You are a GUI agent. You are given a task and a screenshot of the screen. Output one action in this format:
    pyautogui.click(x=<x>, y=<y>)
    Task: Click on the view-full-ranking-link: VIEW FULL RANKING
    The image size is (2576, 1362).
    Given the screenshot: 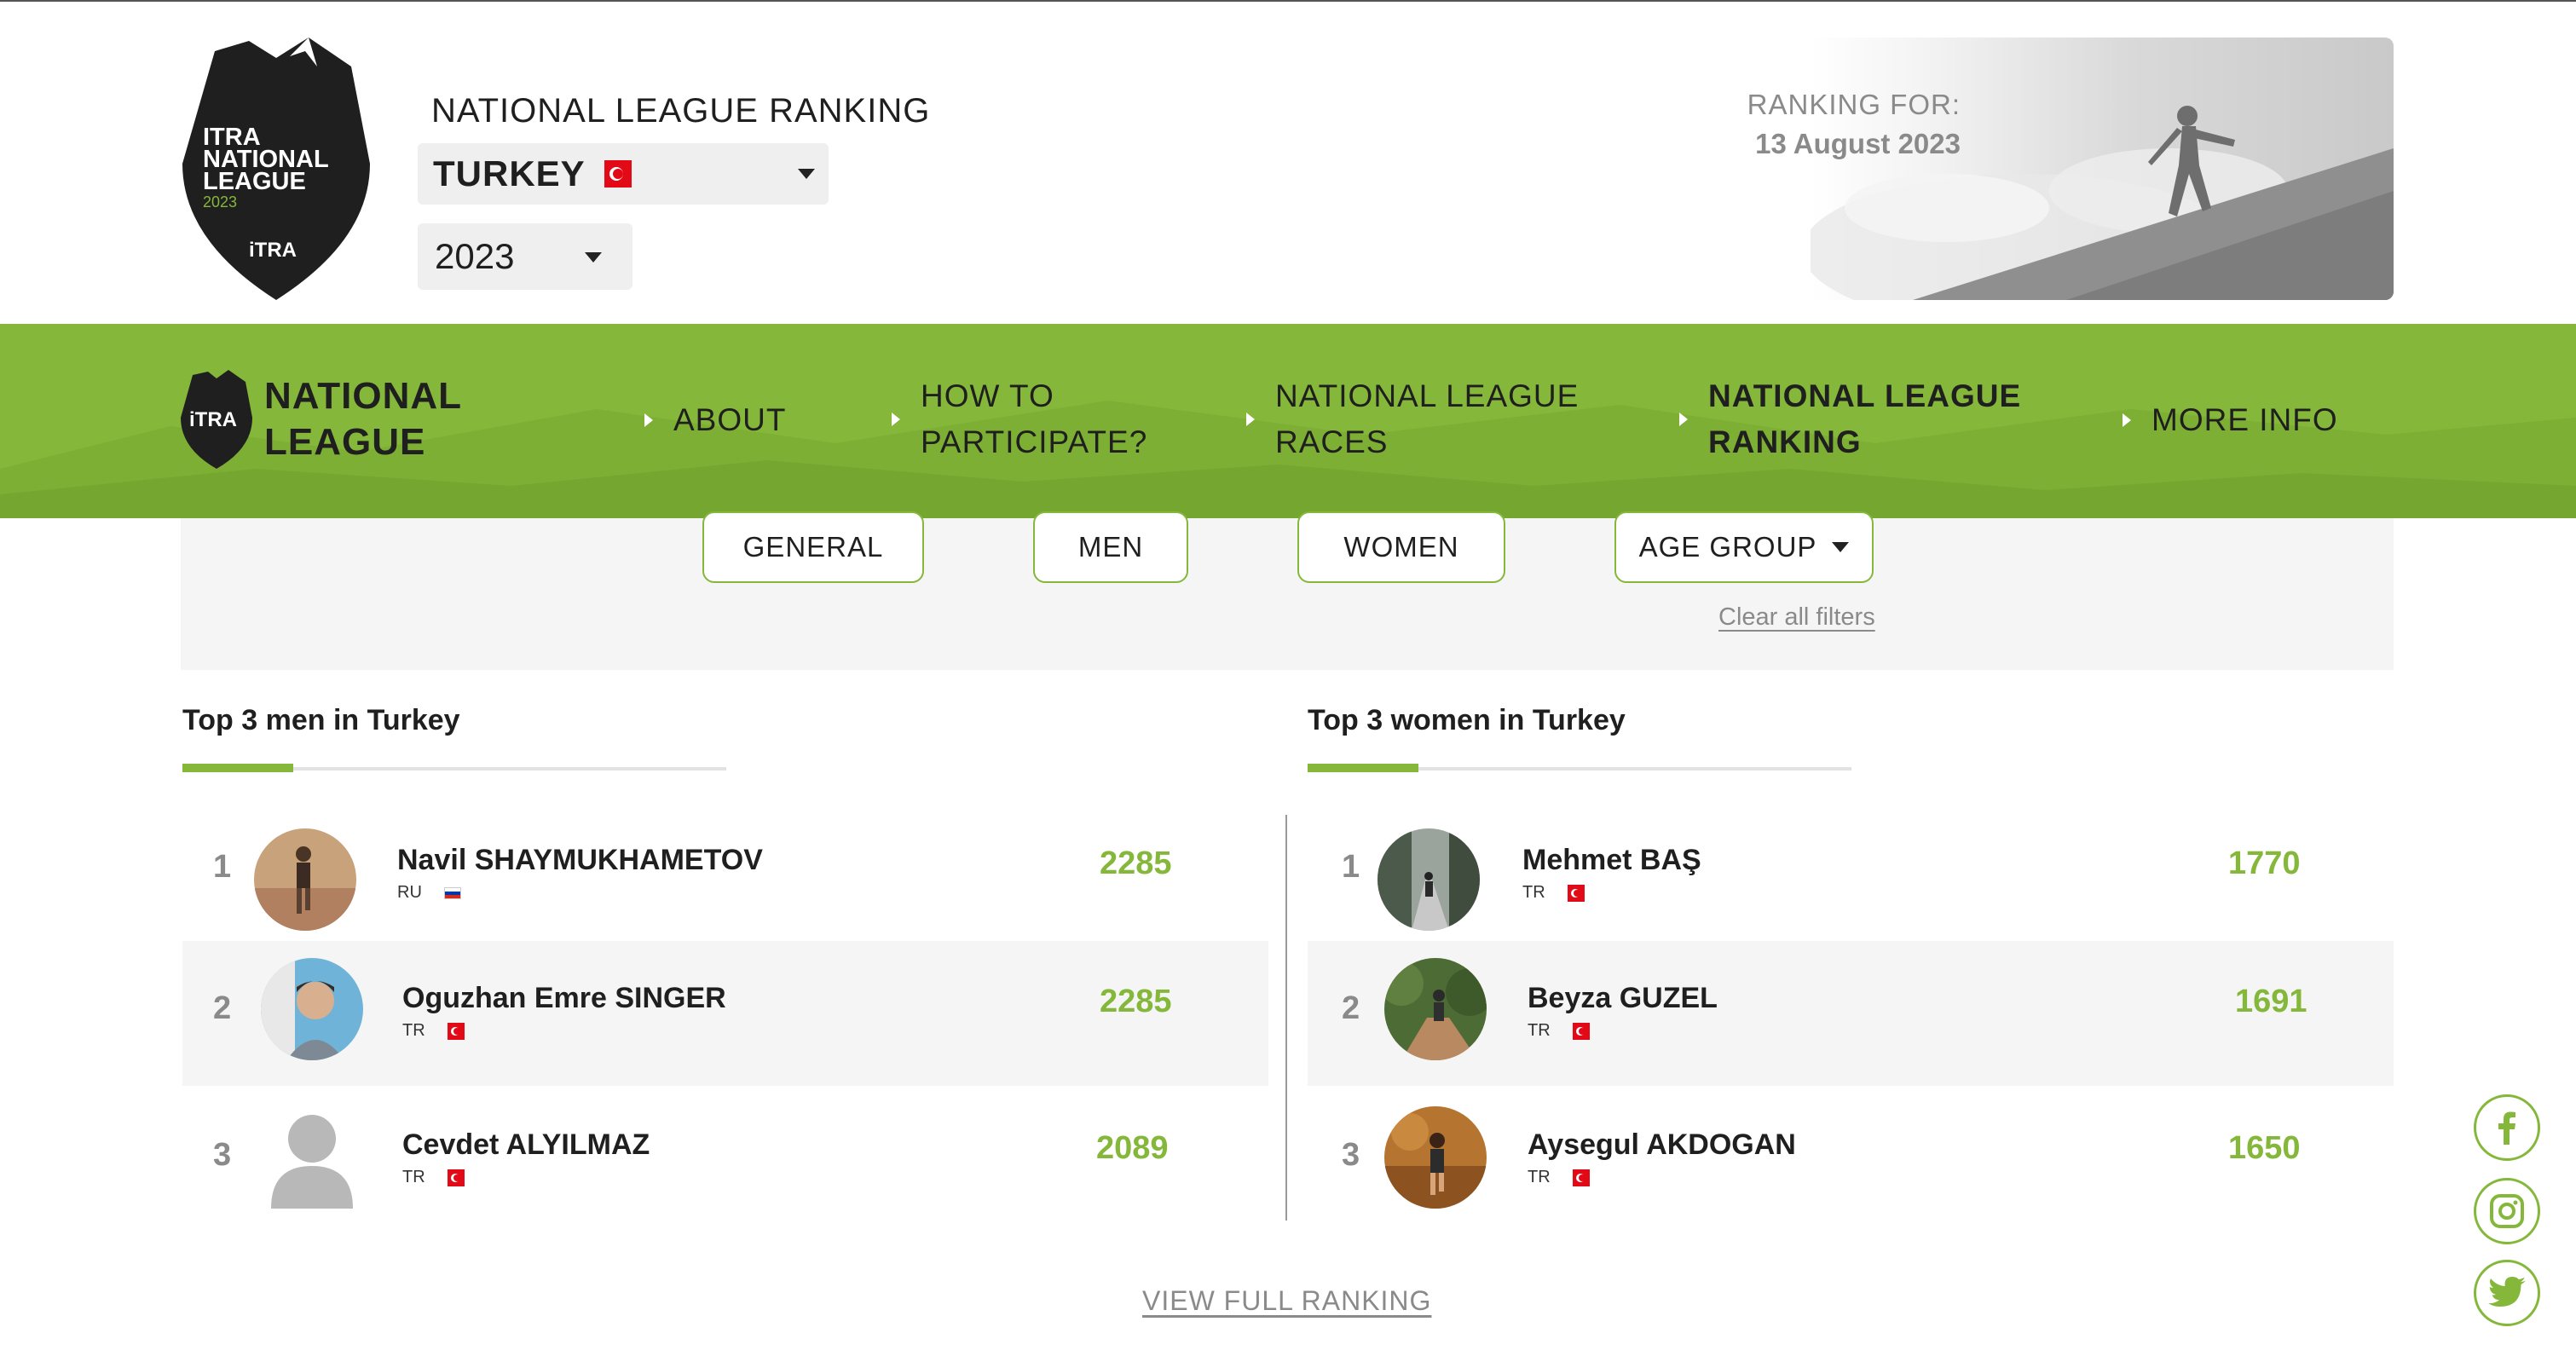 What is the action you would take?
    pyautogui.click(x=1286, y=1301)
    